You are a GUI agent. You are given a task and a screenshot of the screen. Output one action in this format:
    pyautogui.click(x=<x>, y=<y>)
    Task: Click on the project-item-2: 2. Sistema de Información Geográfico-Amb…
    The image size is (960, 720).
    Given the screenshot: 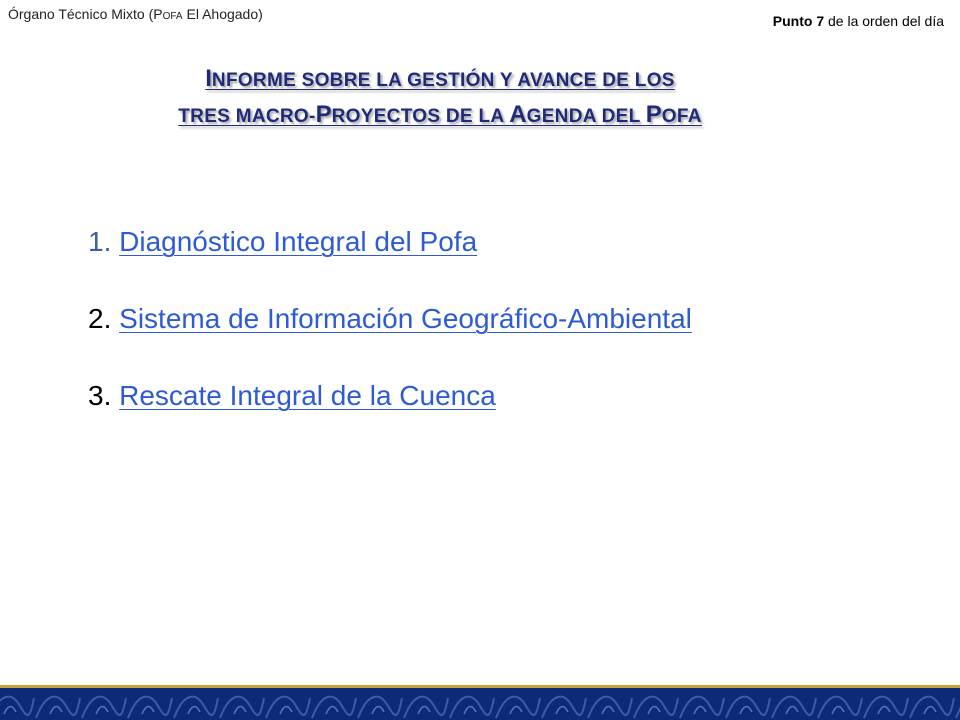 What is the action you would take?
    pyautogui.click(x=390, y=319)
    